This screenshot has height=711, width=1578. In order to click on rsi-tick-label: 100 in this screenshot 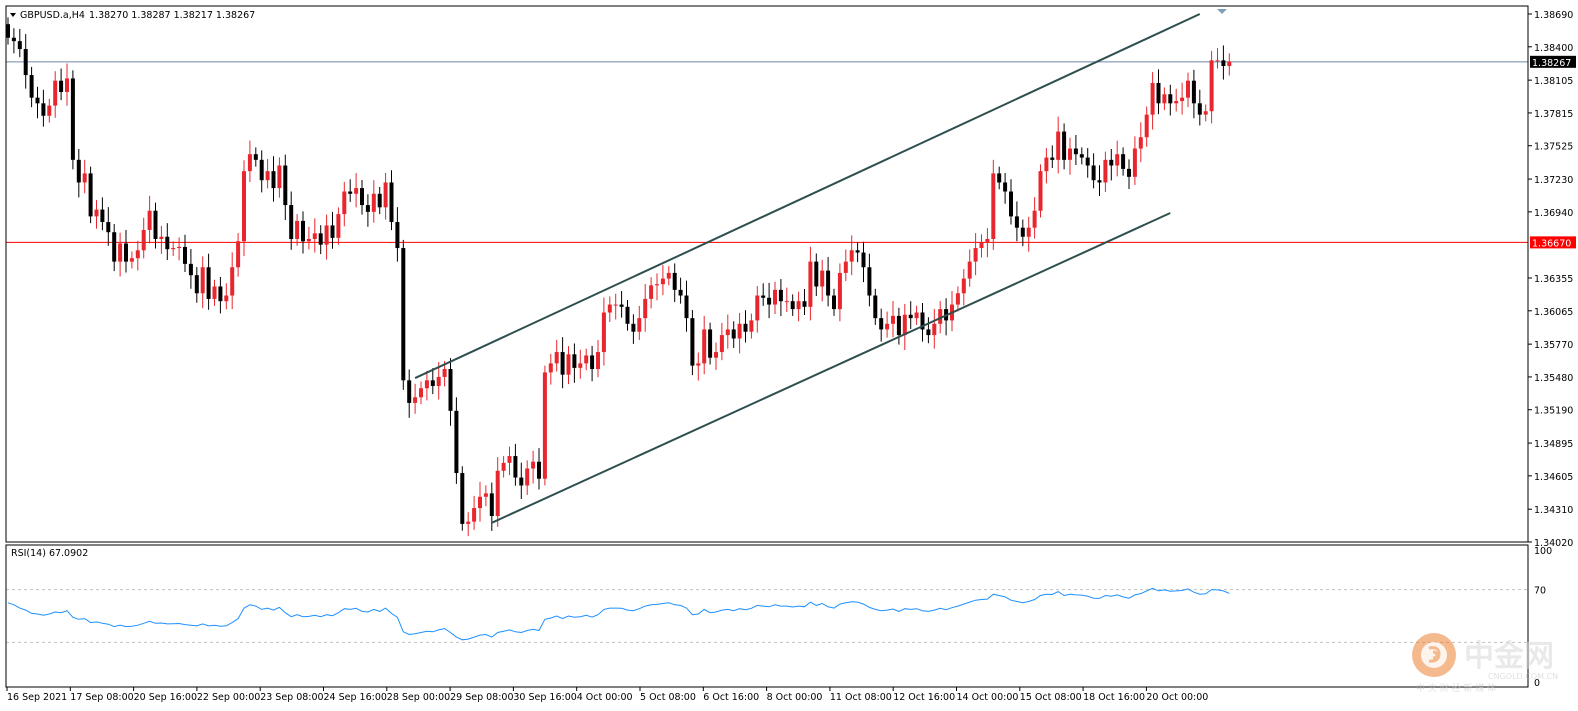, I will do `click(1543, 551)`.